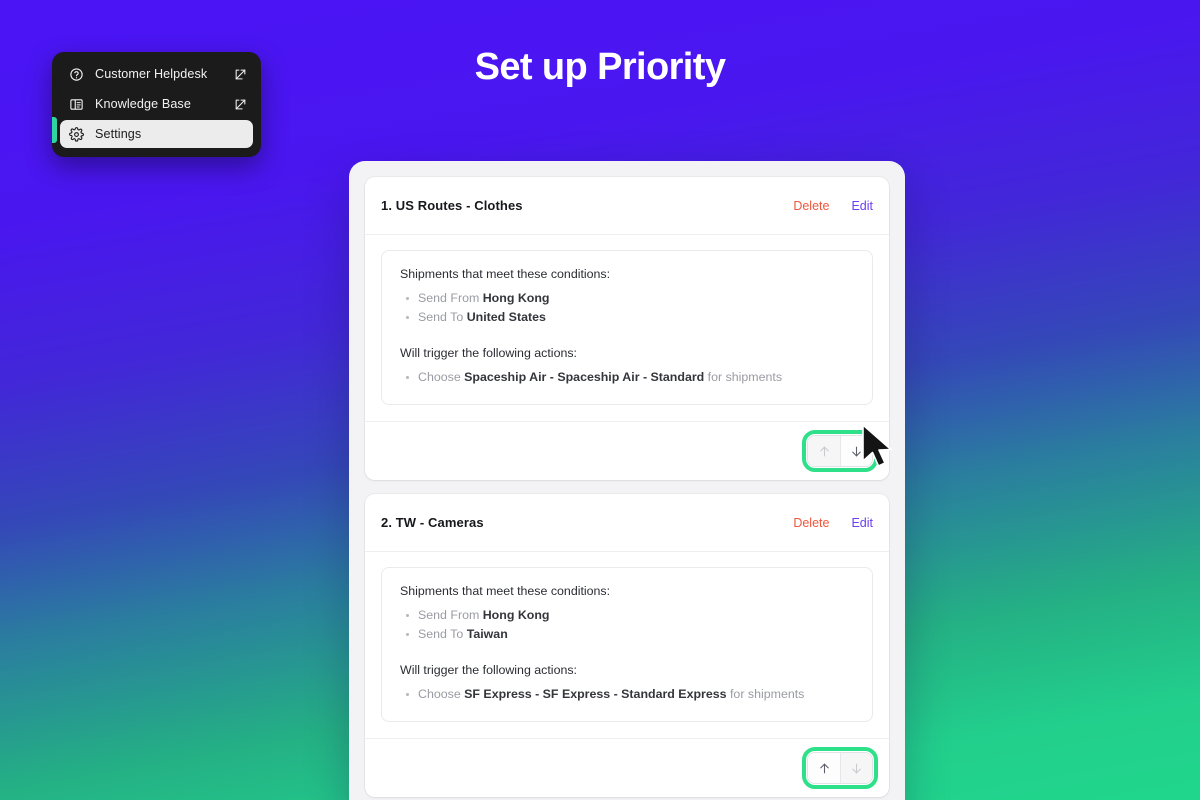 Image resolution: width=1200 pixels, height=800 pixels. What do you see at coordinates (240, 104) in the screenshot?
I see `external-link-icon` at bounding box center [240, 104].